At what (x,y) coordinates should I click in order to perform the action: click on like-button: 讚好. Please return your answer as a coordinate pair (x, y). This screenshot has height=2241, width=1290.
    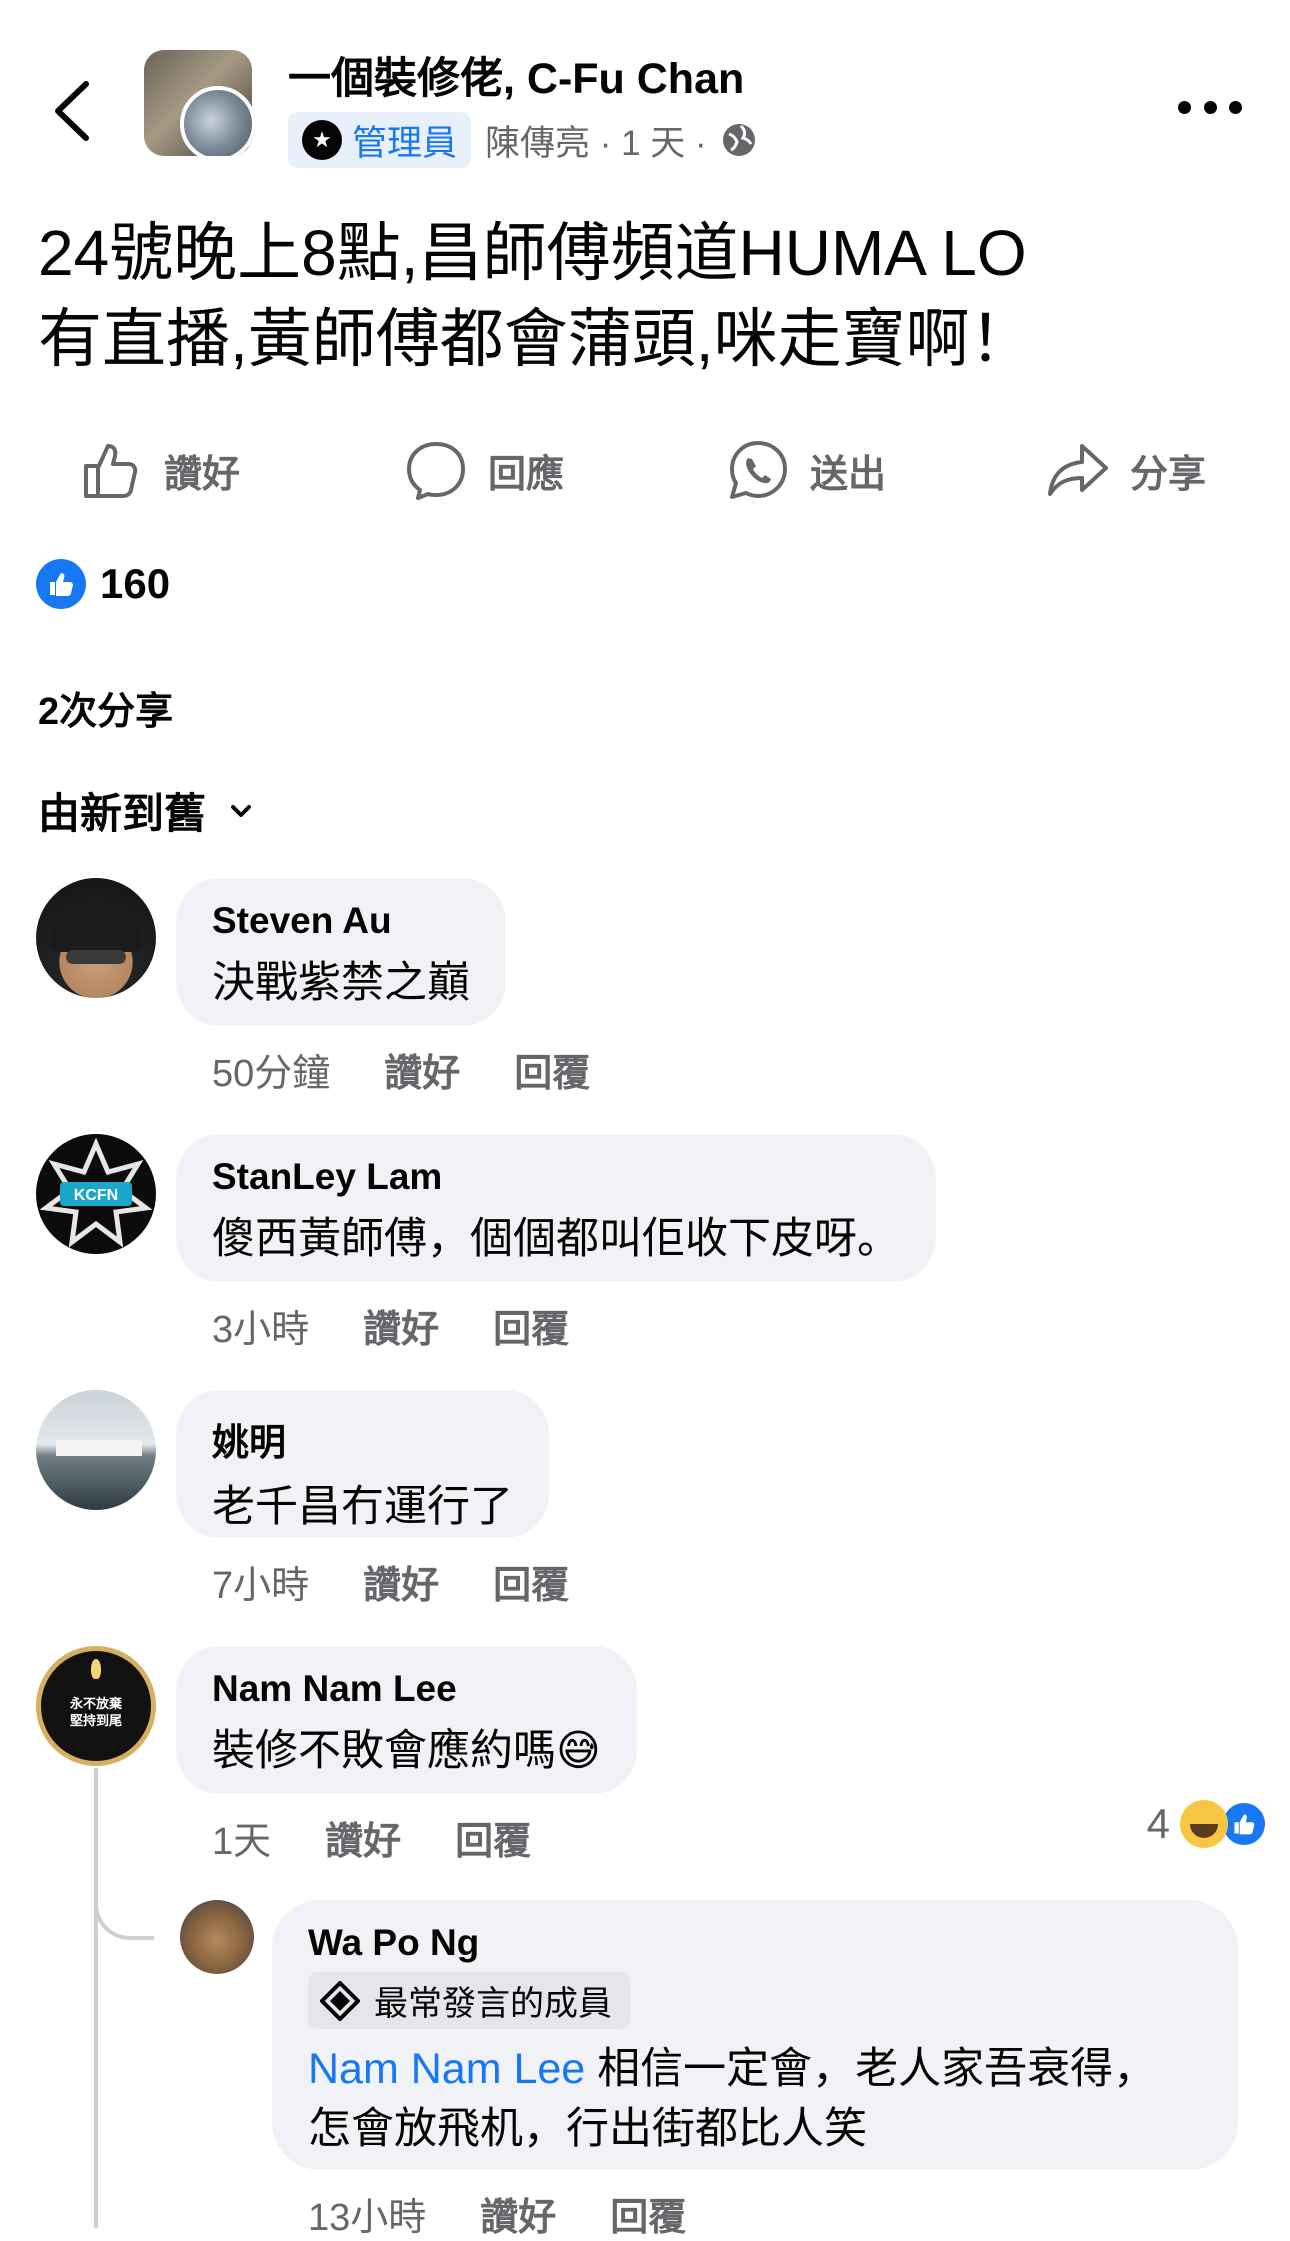
    Looking at the image, I should click on (160, 470).